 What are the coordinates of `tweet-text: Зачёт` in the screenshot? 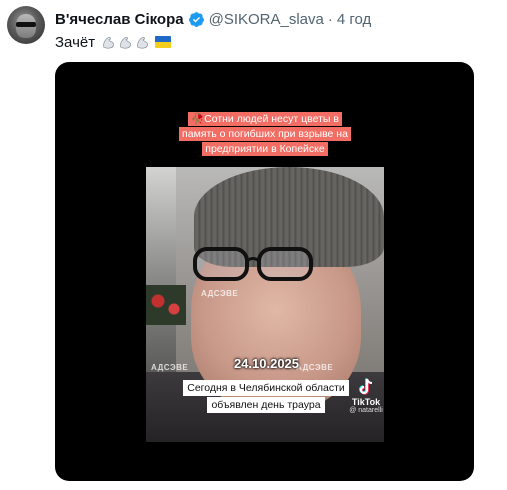 It's located at (113, 42).